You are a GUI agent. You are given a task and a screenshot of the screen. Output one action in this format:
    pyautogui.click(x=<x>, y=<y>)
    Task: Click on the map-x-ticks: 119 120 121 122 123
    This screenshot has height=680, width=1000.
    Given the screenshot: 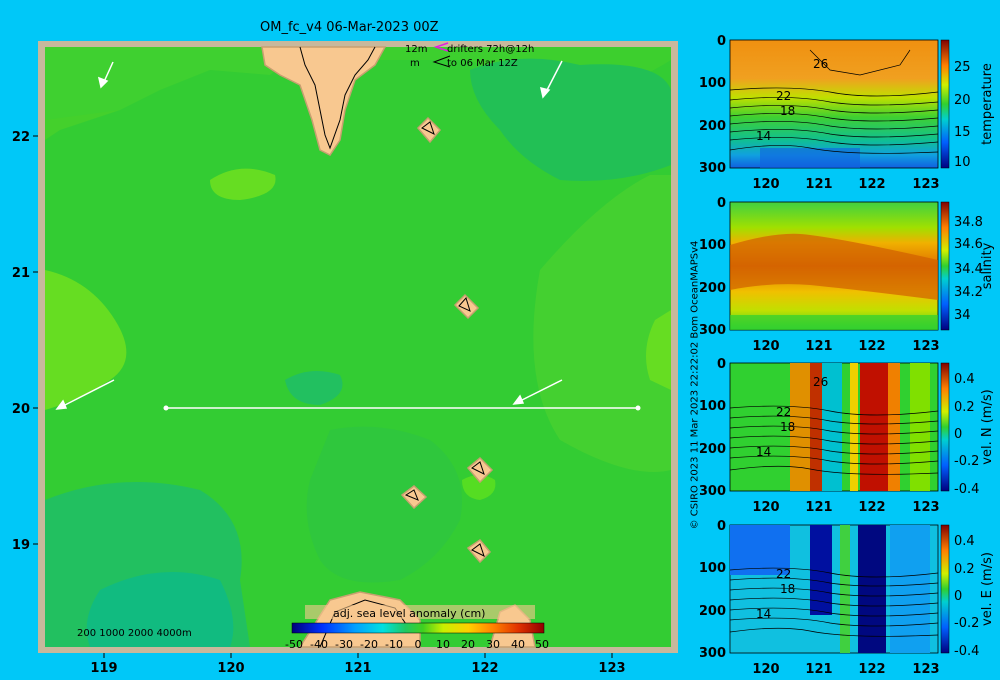 What is the action you would take?
    pyautogui.click(x=357, y=668)
    